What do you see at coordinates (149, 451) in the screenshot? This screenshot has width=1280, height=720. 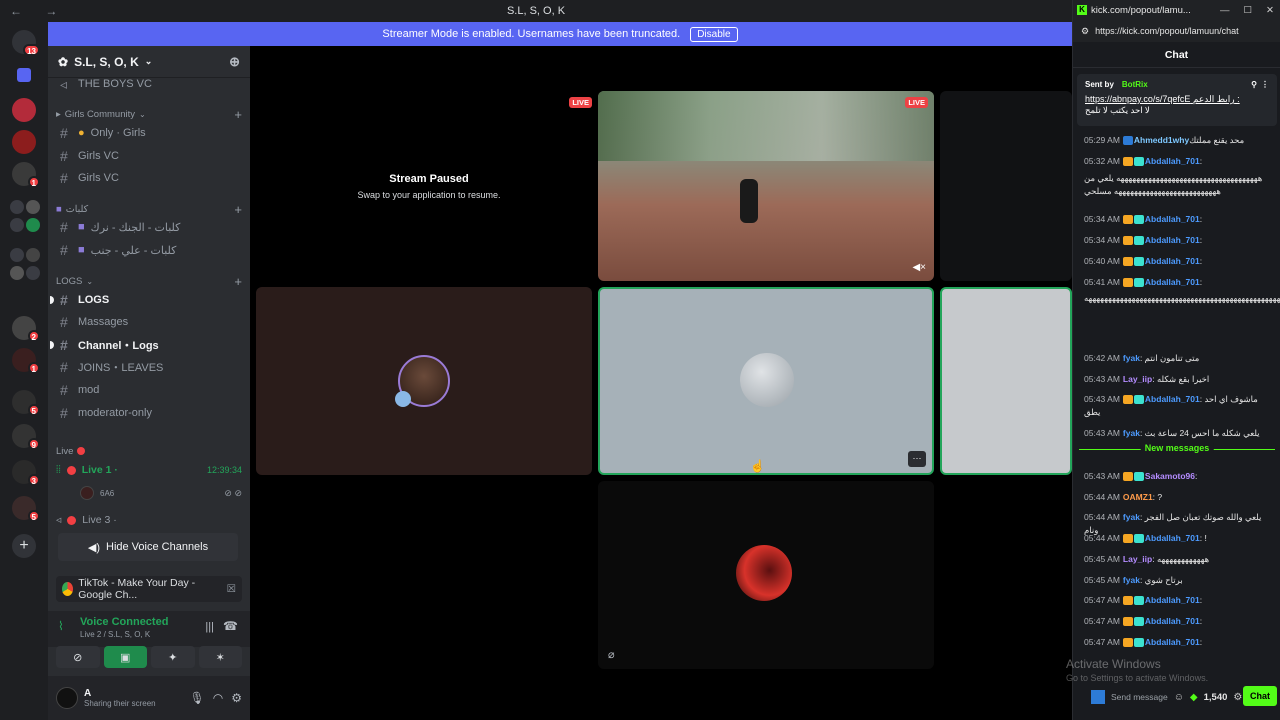 I see `category-live: Live` at bounding box center [149, 451].